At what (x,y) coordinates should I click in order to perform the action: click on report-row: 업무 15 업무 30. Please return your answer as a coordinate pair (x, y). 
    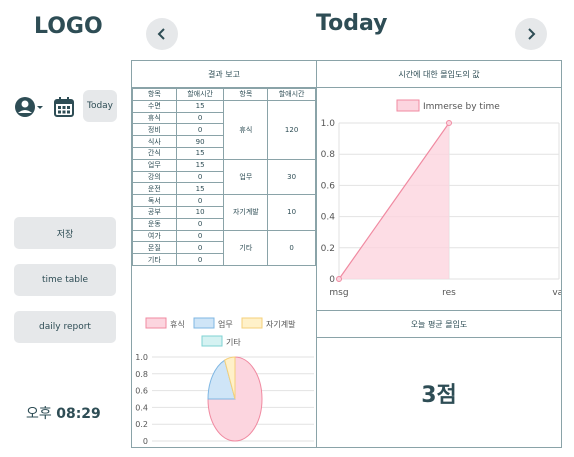
    Looking at the image, I should click on (224, 177).